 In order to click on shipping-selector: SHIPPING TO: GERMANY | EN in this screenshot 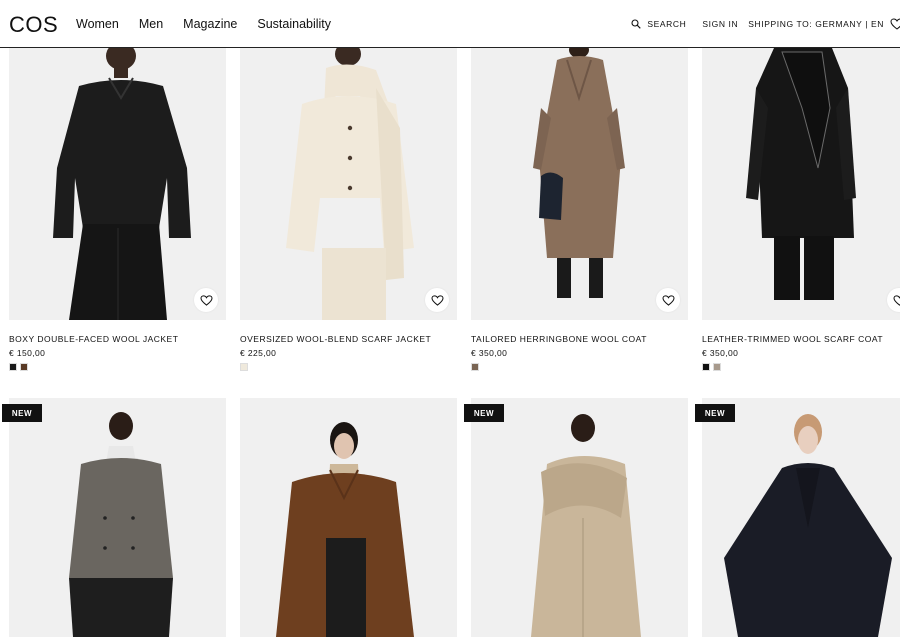, I will do `click(816, 24)`.